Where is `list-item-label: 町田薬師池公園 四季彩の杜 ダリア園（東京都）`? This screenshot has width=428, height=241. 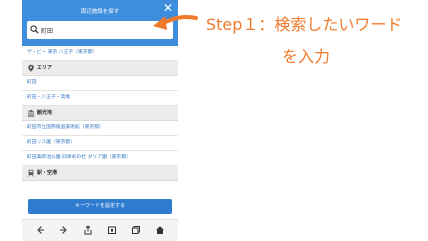
list-item-label: 町田薬師池公園 四季彩の杜 ダリア園（東京都） is located at coordinates (79, 157).